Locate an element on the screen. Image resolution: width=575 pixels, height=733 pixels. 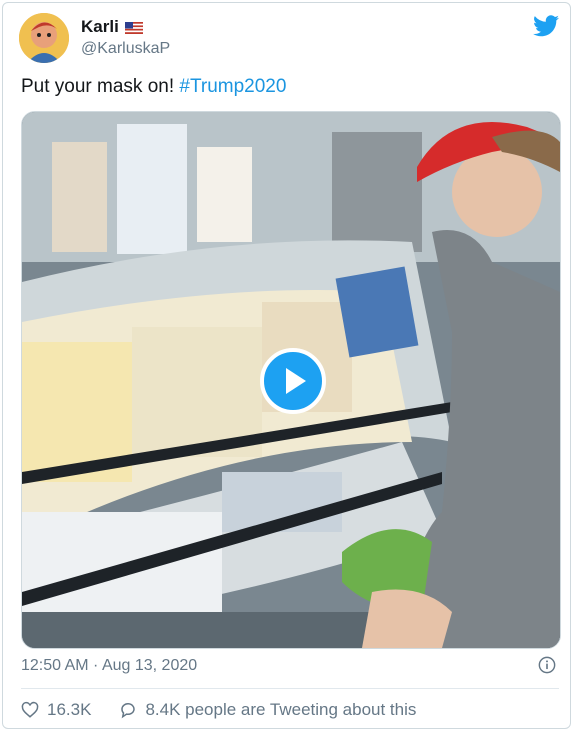
display-name: Karli is located at coordinates (100, 27).